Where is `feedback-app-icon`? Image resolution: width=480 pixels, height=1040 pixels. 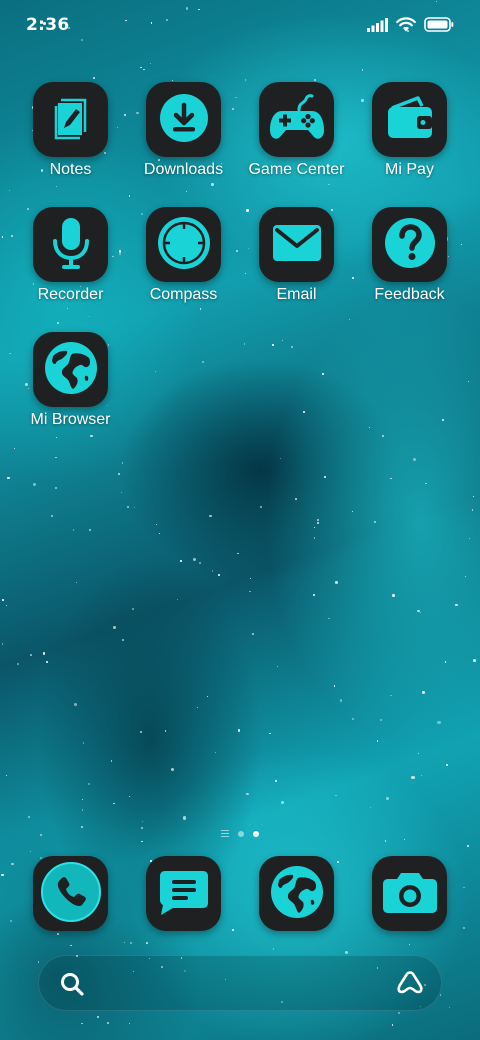 feedback-app-icon is located at coordinates (409, 244).